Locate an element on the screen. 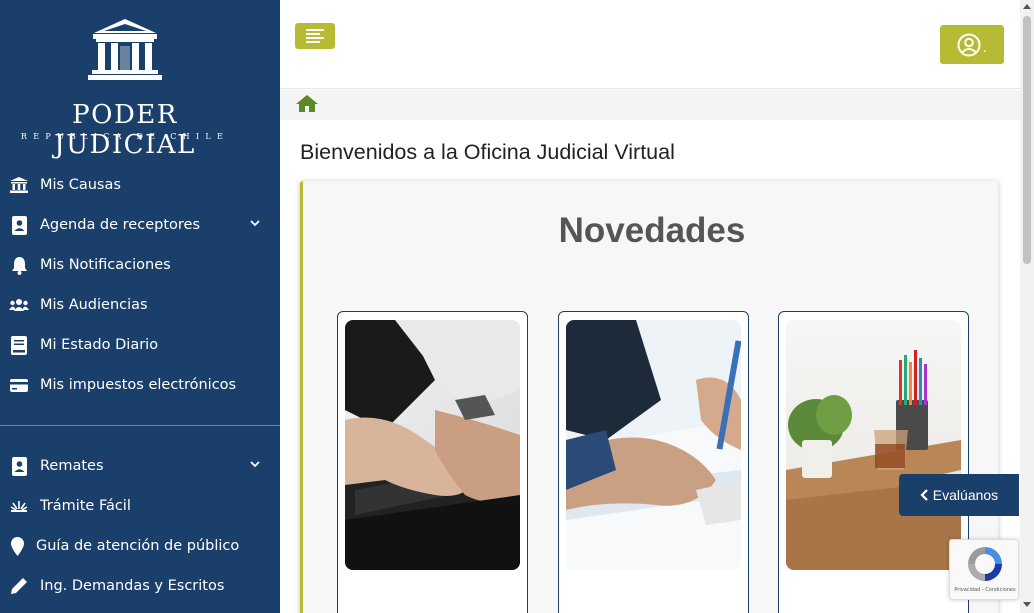 The image size is (1034, 613). sidebar-item-mis-notificaciones: Mis Notificaciones is located at coordinates (140, 265).